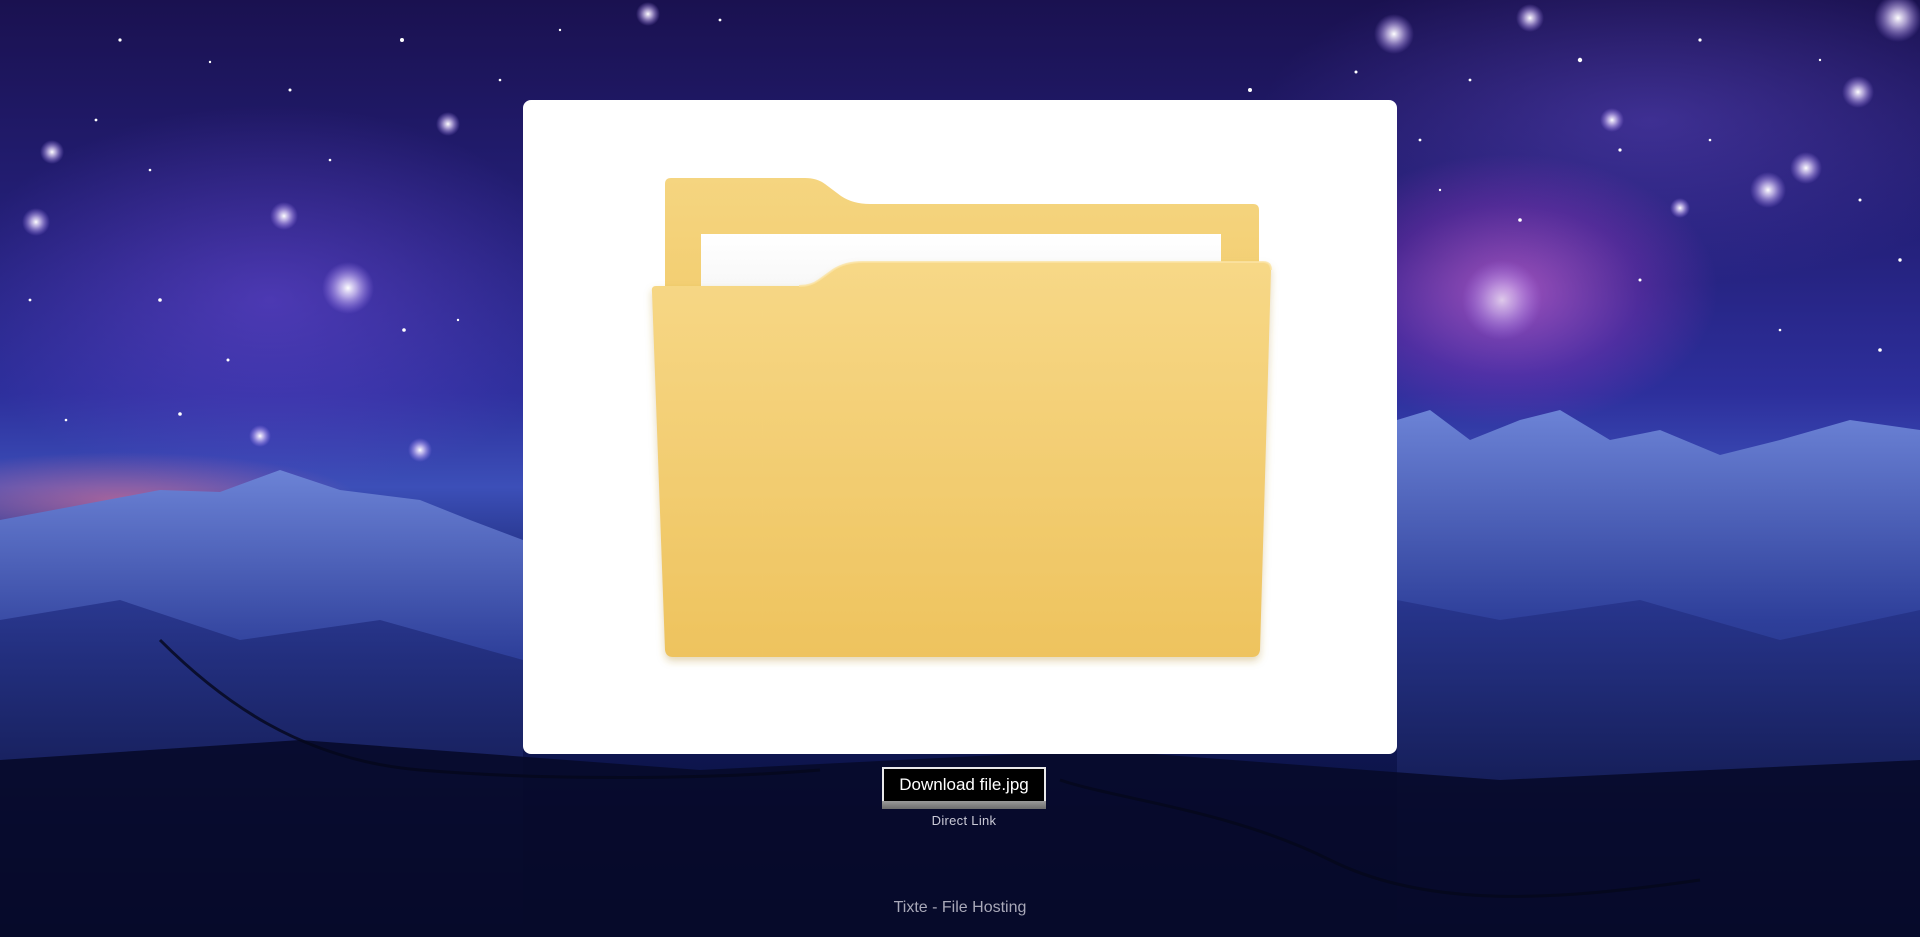 Image resolution: width=1920 pixels, height=937 pixels. I want to click on download-button: Download file.jpg, so click(964, 784).